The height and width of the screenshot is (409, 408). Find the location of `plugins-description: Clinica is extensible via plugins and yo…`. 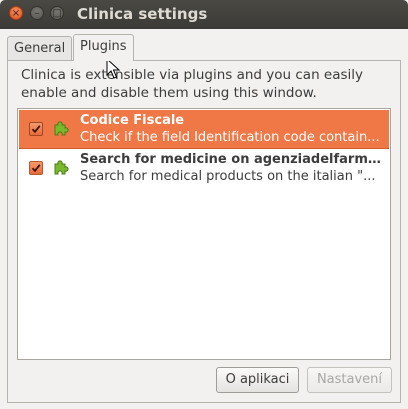

plugins-description: Clinica is extensible via plugins and yo… is located at coordinates (192, 84).